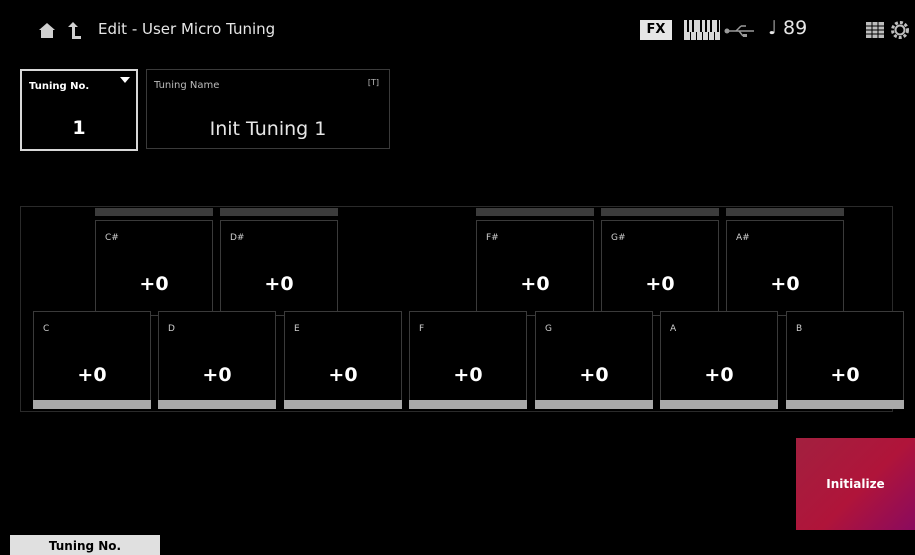  Describe the element at coordinates (343, 359) in the screenshot. I see `key-e: E +0` at that location.